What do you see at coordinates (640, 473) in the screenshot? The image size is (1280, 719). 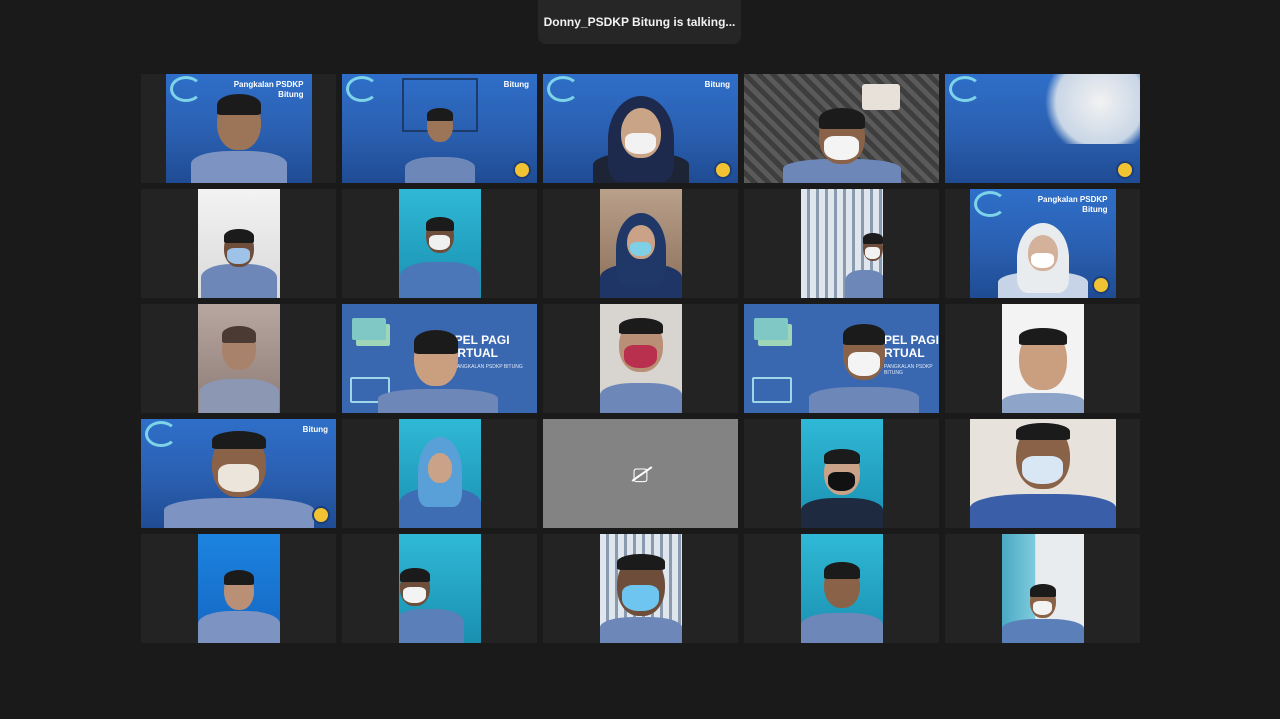 I see `participant-tile-camera-off: ▢` at bounding box center [640, 473].